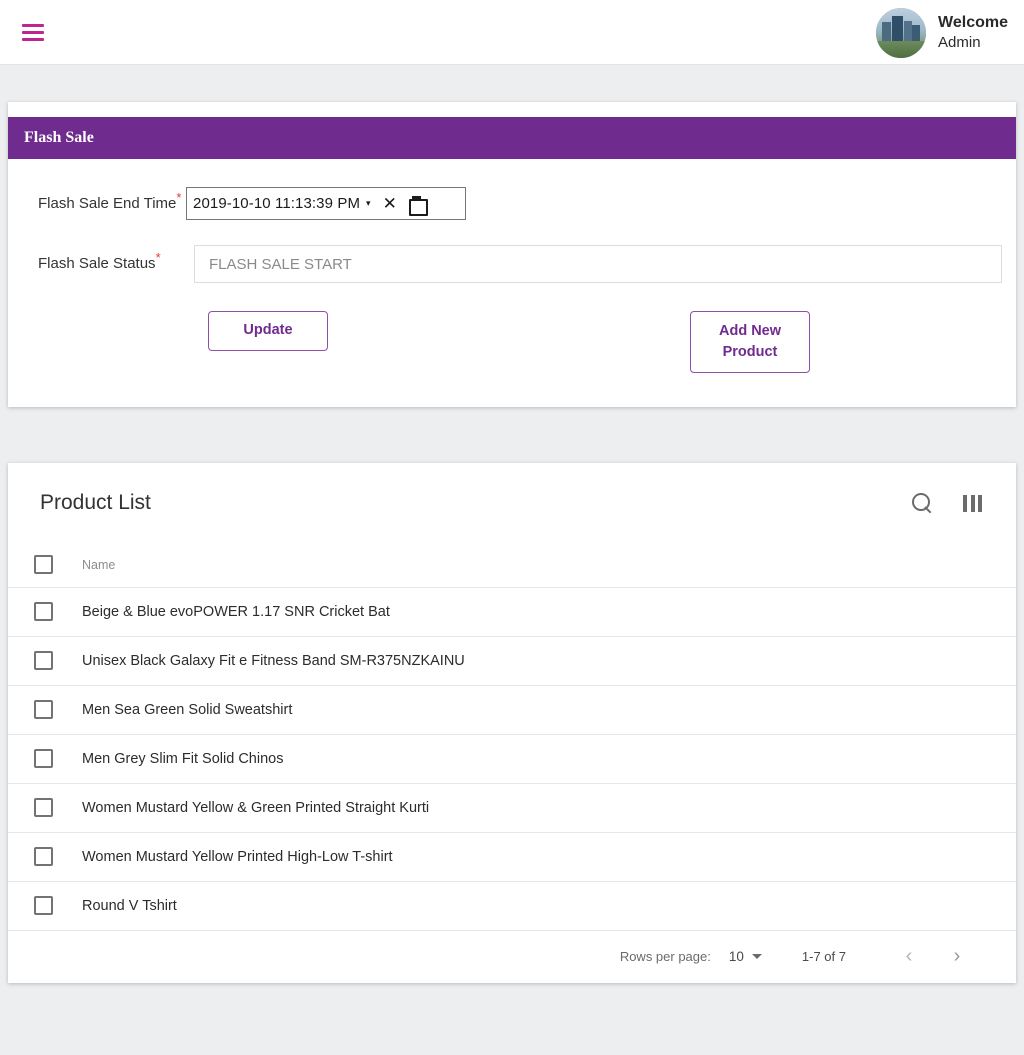 The image size is (1024, 1055). I want to click on table-header-row: Name, so click(512, 565).